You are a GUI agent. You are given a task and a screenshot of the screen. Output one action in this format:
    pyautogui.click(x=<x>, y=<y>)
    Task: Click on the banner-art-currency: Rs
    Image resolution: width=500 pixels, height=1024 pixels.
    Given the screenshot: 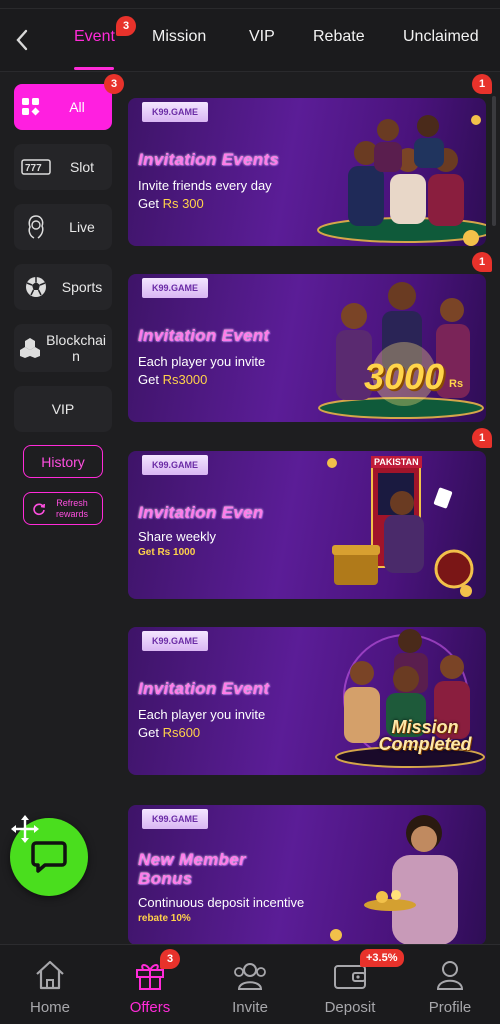 What is the action you would take?
    pyautogui.click(x=456, y=384)
    